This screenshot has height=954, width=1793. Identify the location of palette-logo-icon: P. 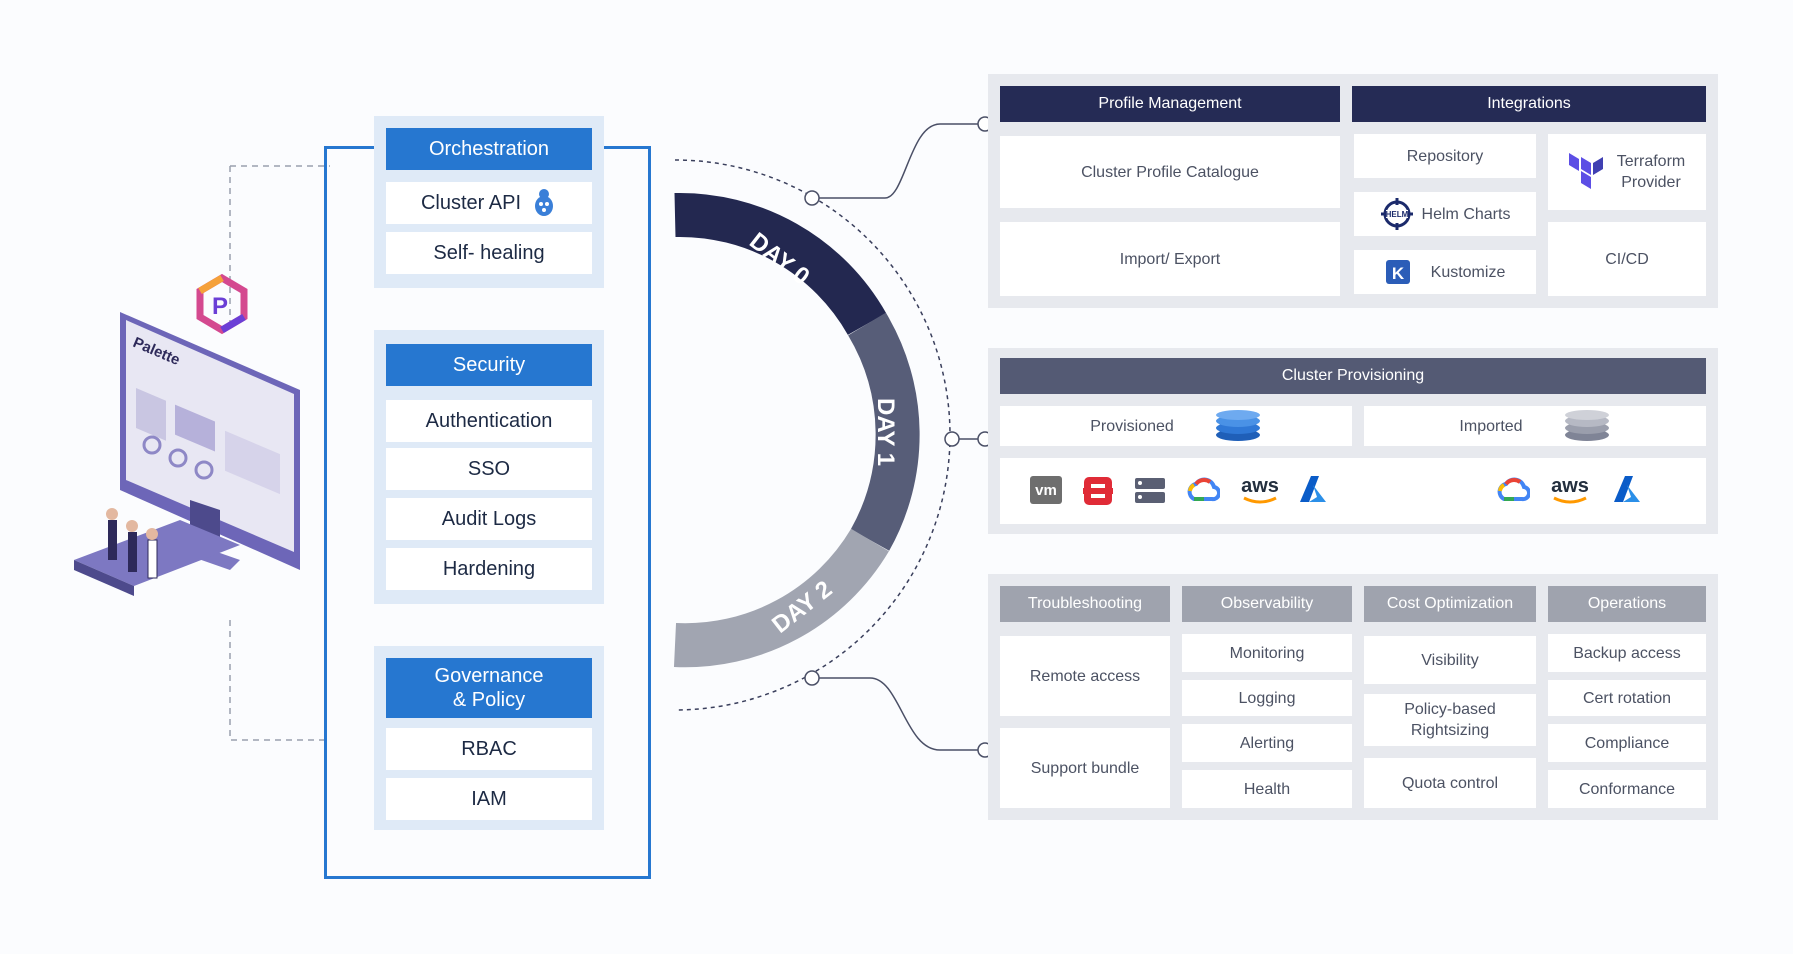
(222, 304).